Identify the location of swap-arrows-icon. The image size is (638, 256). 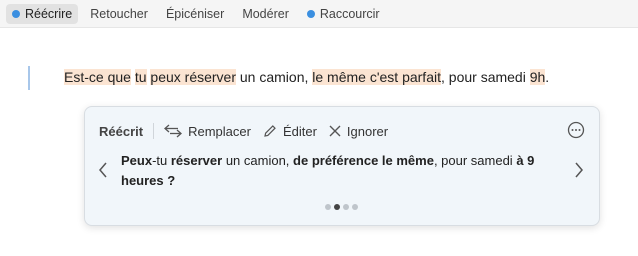
(173, 131).